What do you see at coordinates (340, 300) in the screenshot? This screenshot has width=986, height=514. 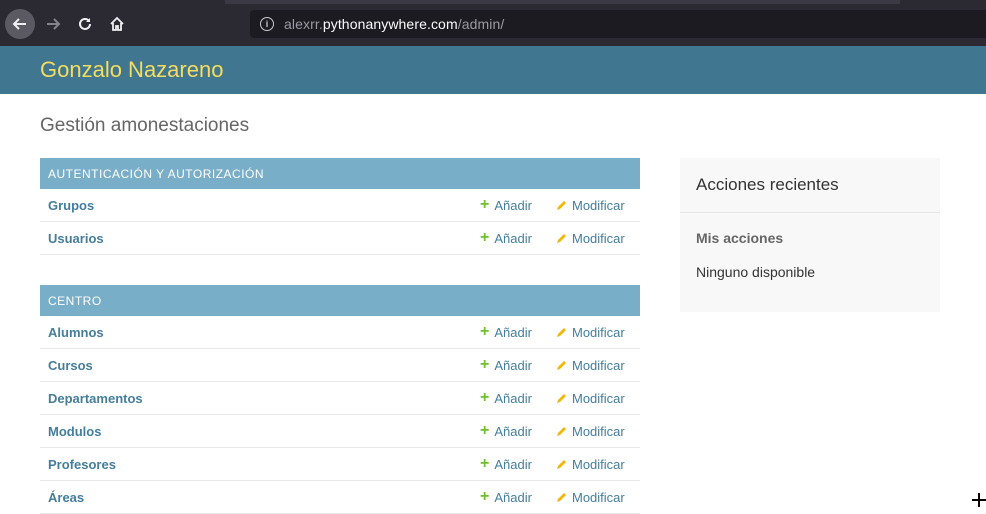 I see `module-caption: CENTRO` at bounding box center [340, 300].